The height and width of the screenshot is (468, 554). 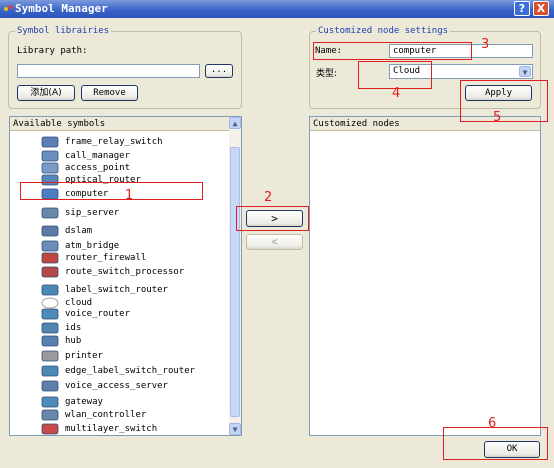 What do you see at coordinates (79, 231) in the screenshot?
I see `symbol-item-label: dslam` at bounding box center [79, 231].